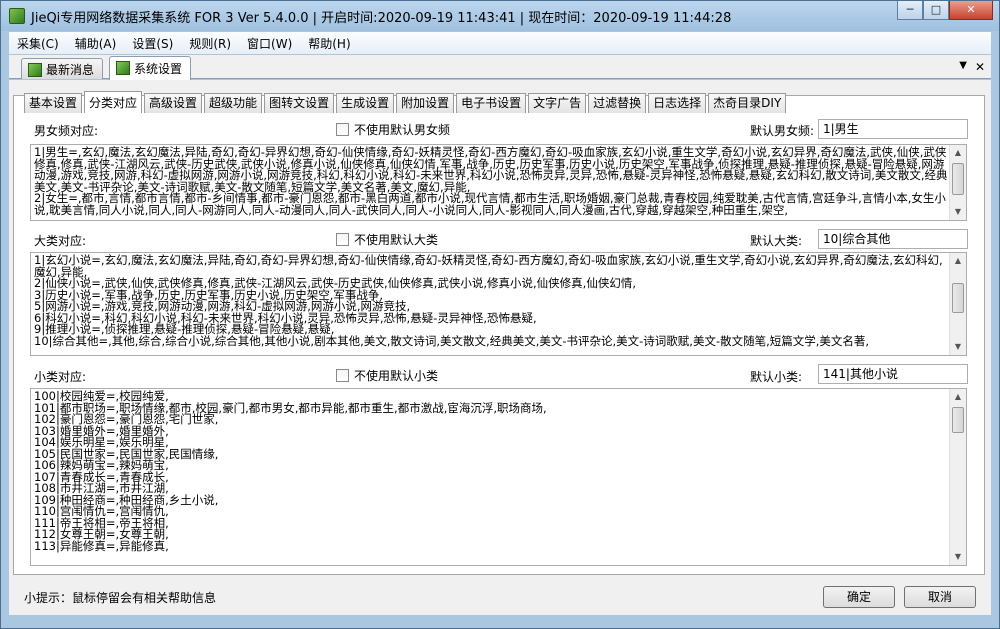  I want to click on default-category-label: 默认大类:, so click(776, 241).